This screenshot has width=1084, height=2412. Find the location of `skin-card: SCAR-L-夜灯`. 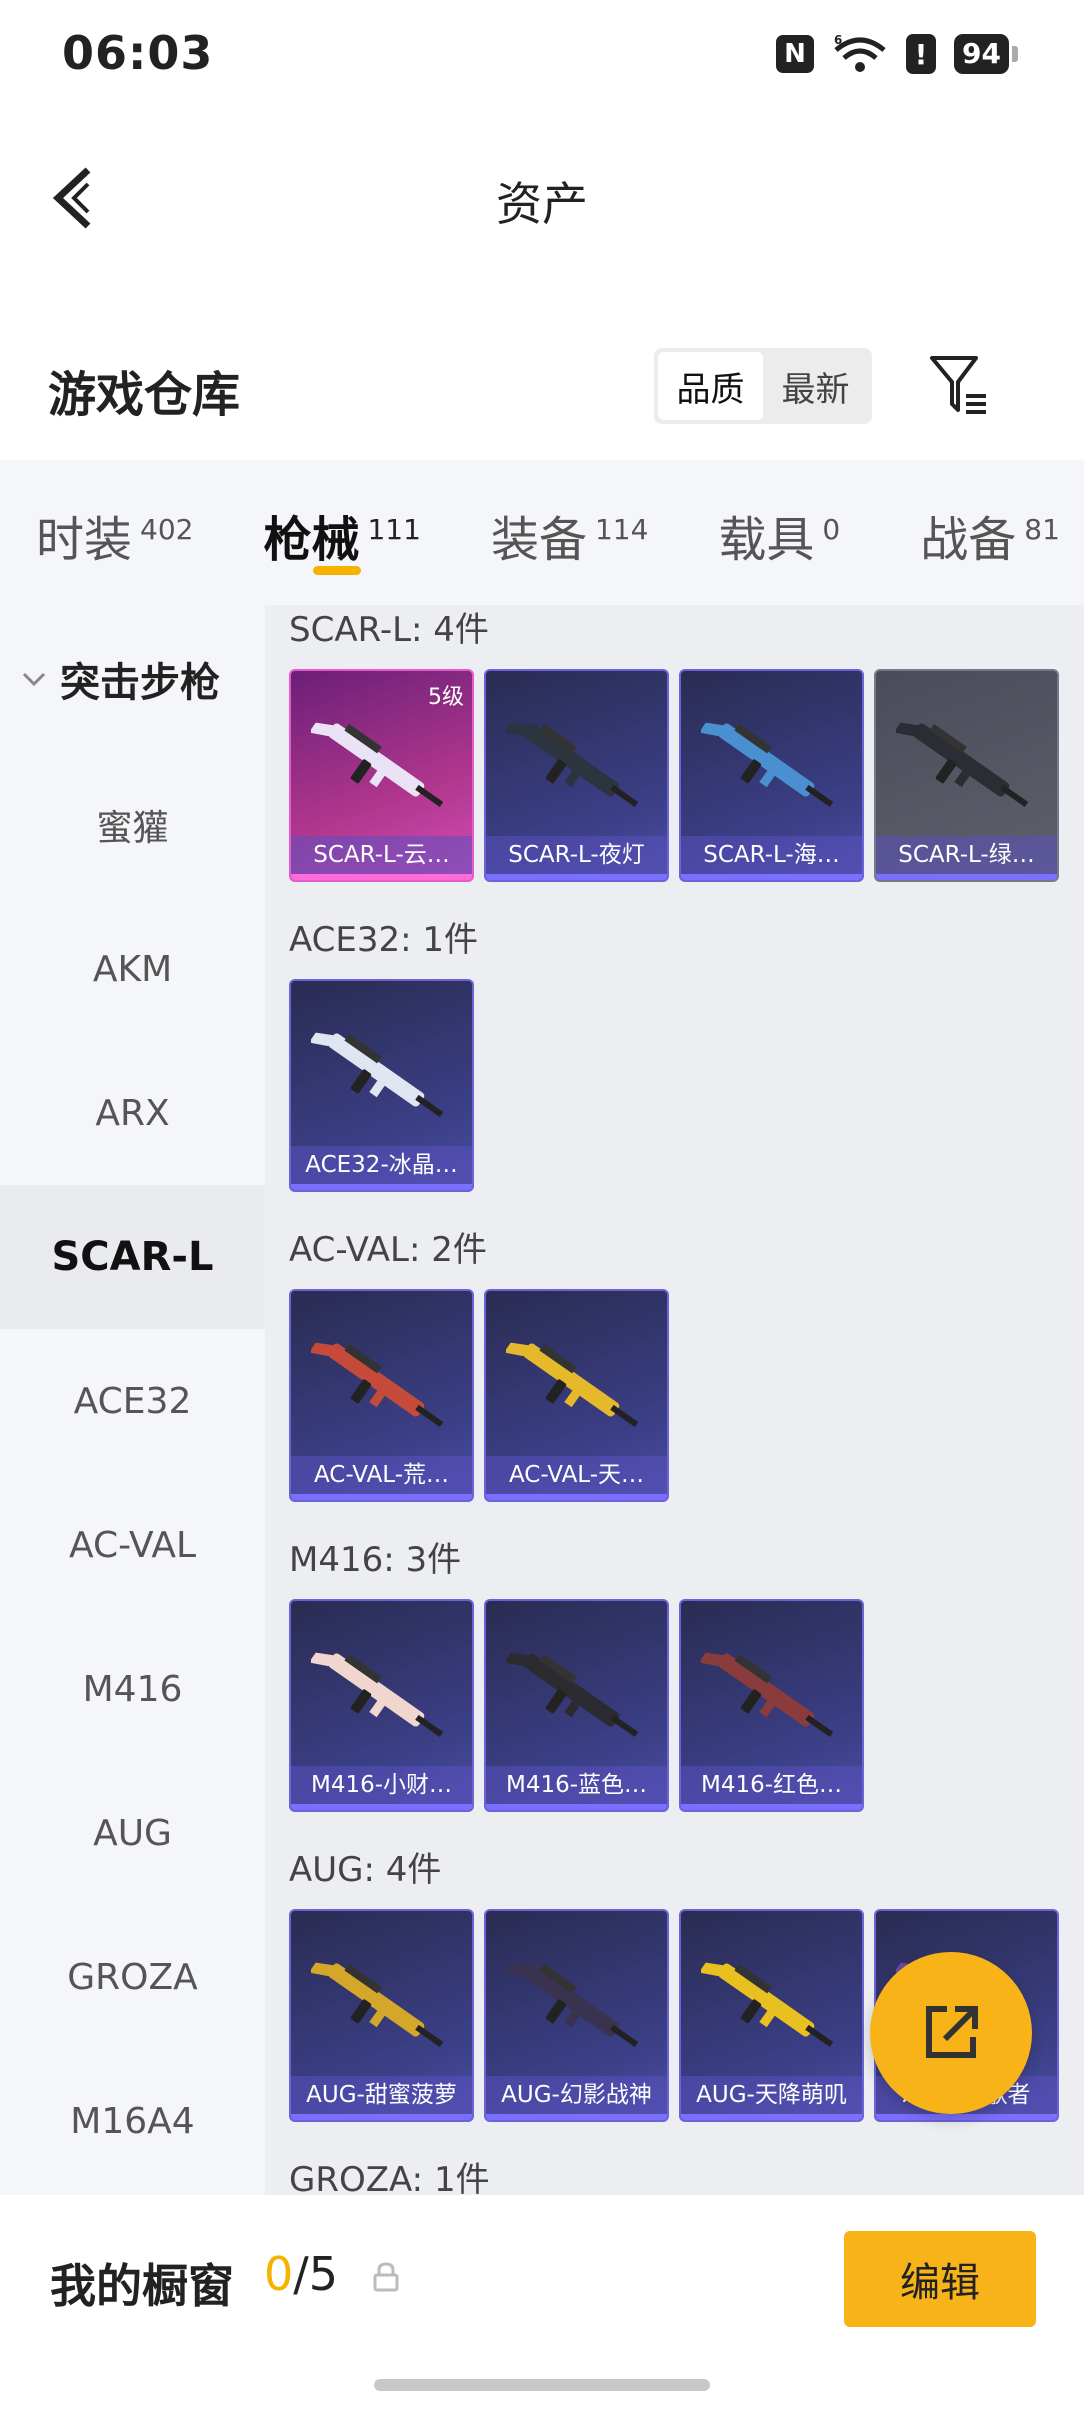

skin-card: SCAR-L-夜灯 is located at coordinates (576, 775).